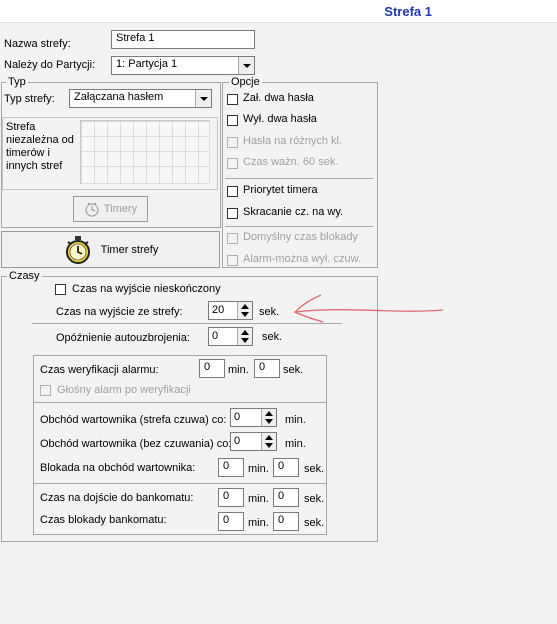  I want to click on option-label-5: Skracanie cz. na wy., so click(293, 212).